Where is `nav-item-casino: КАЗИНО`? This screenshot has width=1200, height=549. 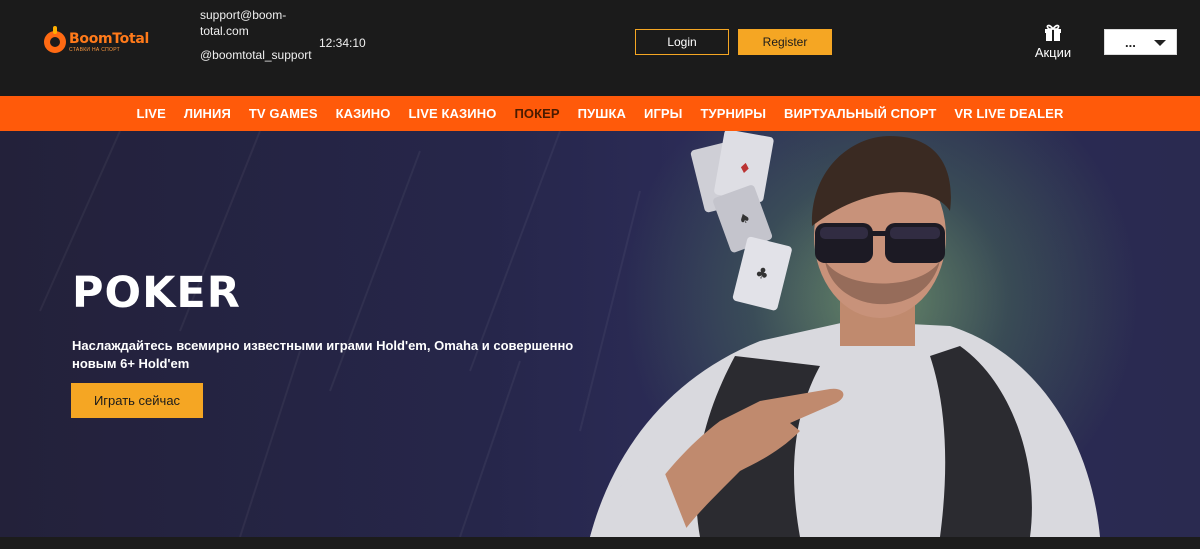
nav-item-casino: КАЗИНО is located at coordinates (363, 113).